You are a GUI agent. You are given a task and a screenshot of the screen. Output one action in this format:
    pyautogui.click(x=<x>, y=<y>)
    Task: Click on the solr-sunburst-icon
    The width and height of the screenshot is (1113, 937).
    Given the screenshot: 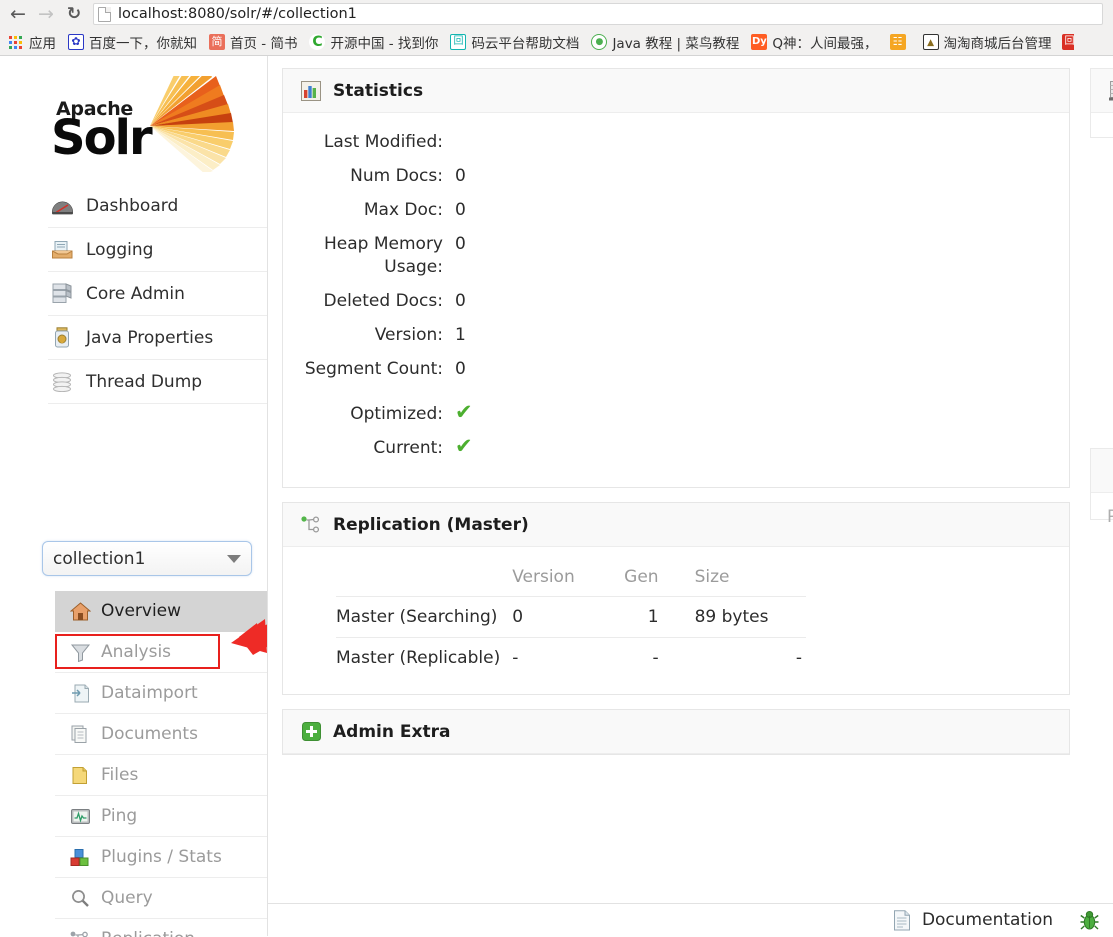 What is the action you would take?
    pyautogui.click(x=192, y=124)
    